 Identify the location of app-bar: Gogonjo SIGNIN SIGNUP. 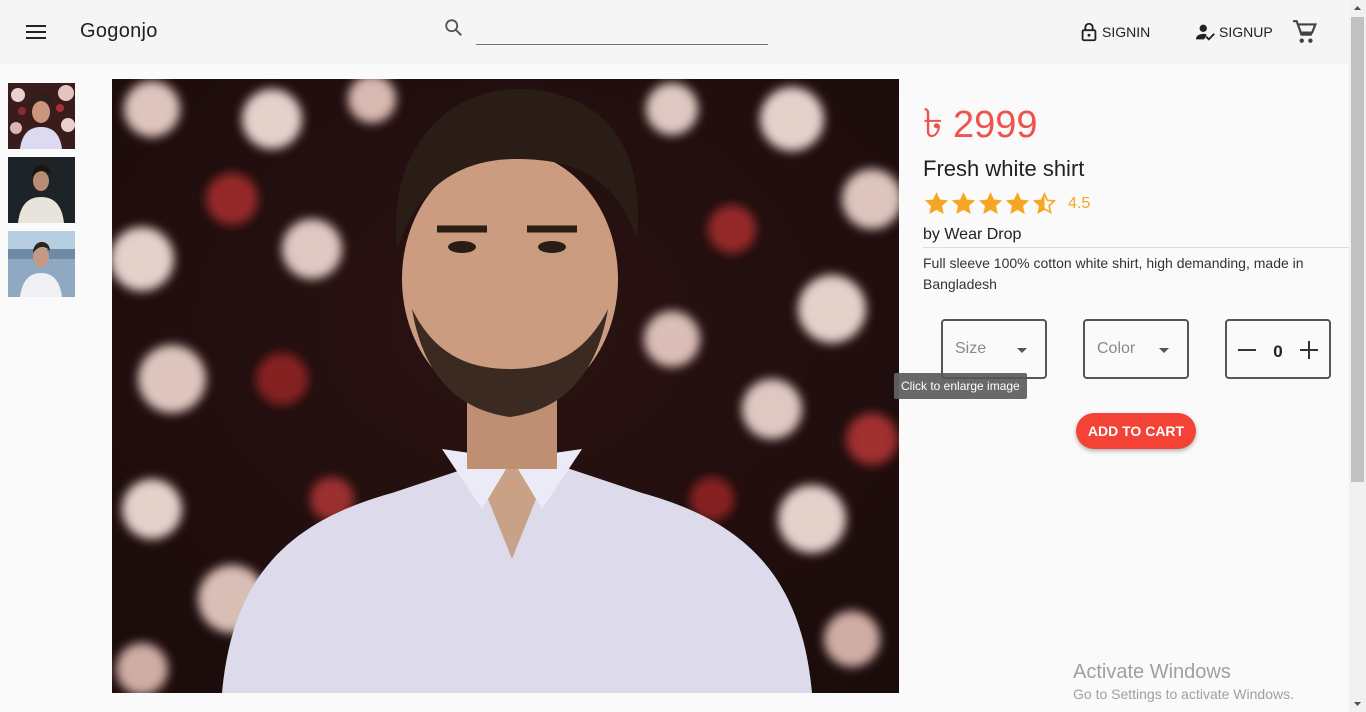
(674, 32).